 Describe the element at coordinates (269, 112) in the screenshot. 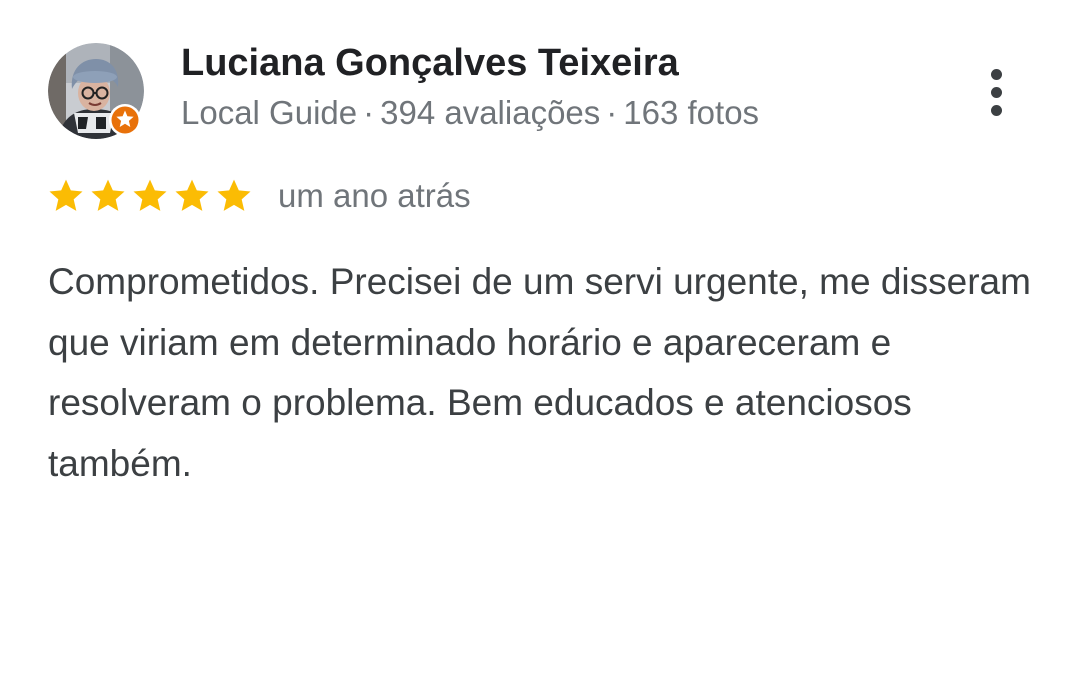

I see `local-guide-label: Local Guide` at that location.